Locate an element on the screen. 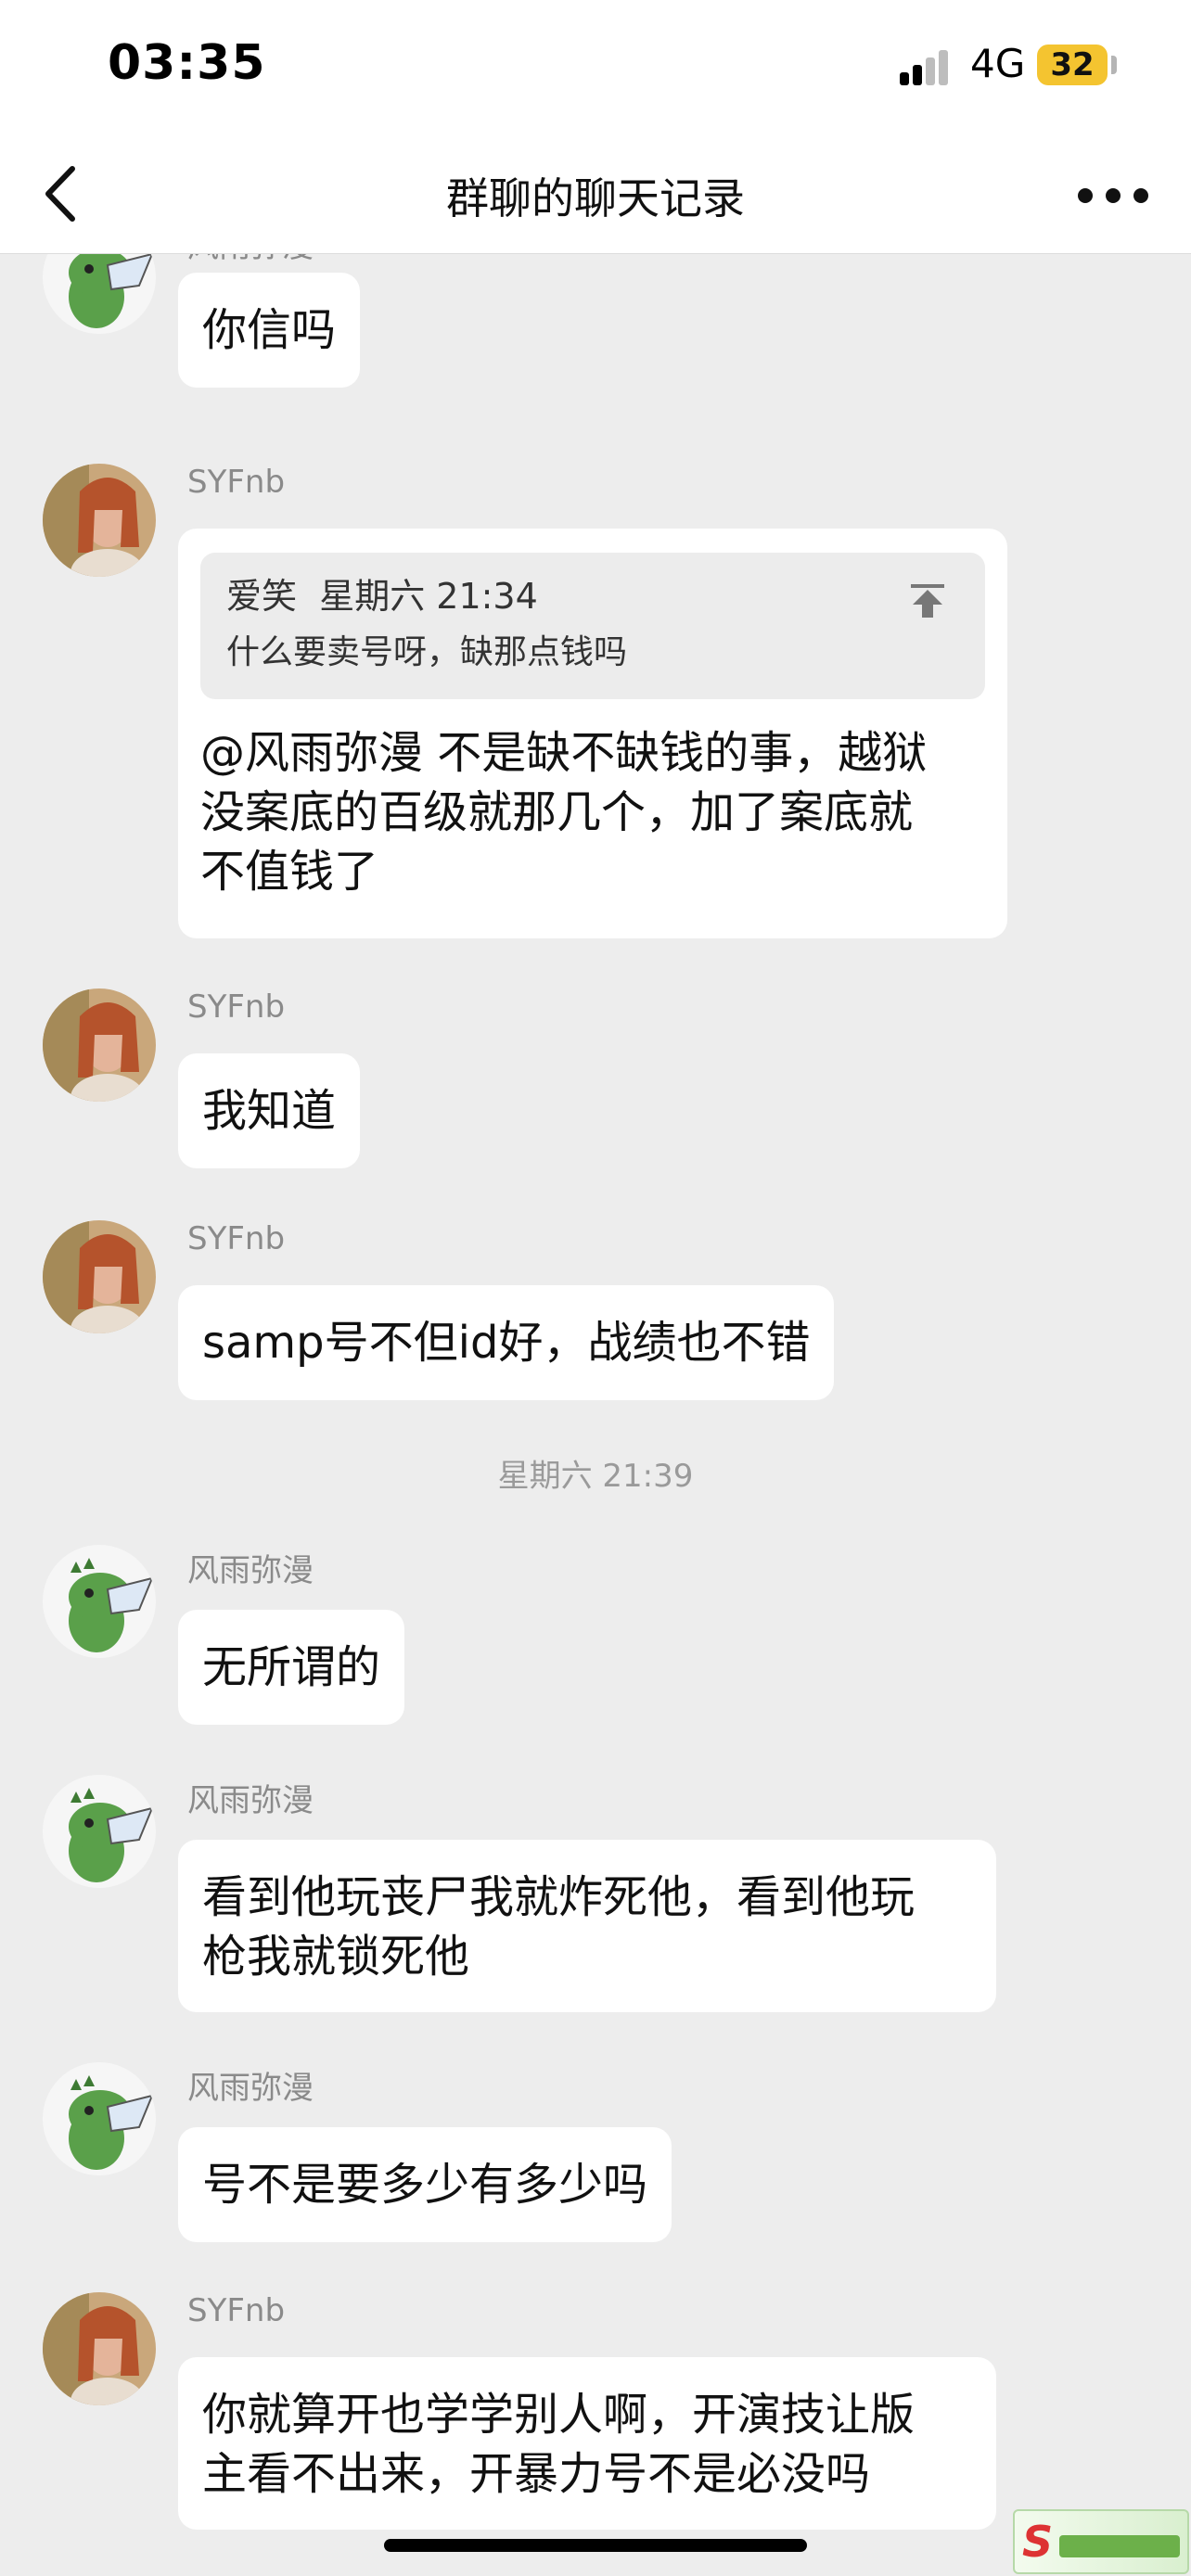 This screenshot has width=1191, height=2576. message-bubble: 我知道 is located at coordinates (270, 1110).